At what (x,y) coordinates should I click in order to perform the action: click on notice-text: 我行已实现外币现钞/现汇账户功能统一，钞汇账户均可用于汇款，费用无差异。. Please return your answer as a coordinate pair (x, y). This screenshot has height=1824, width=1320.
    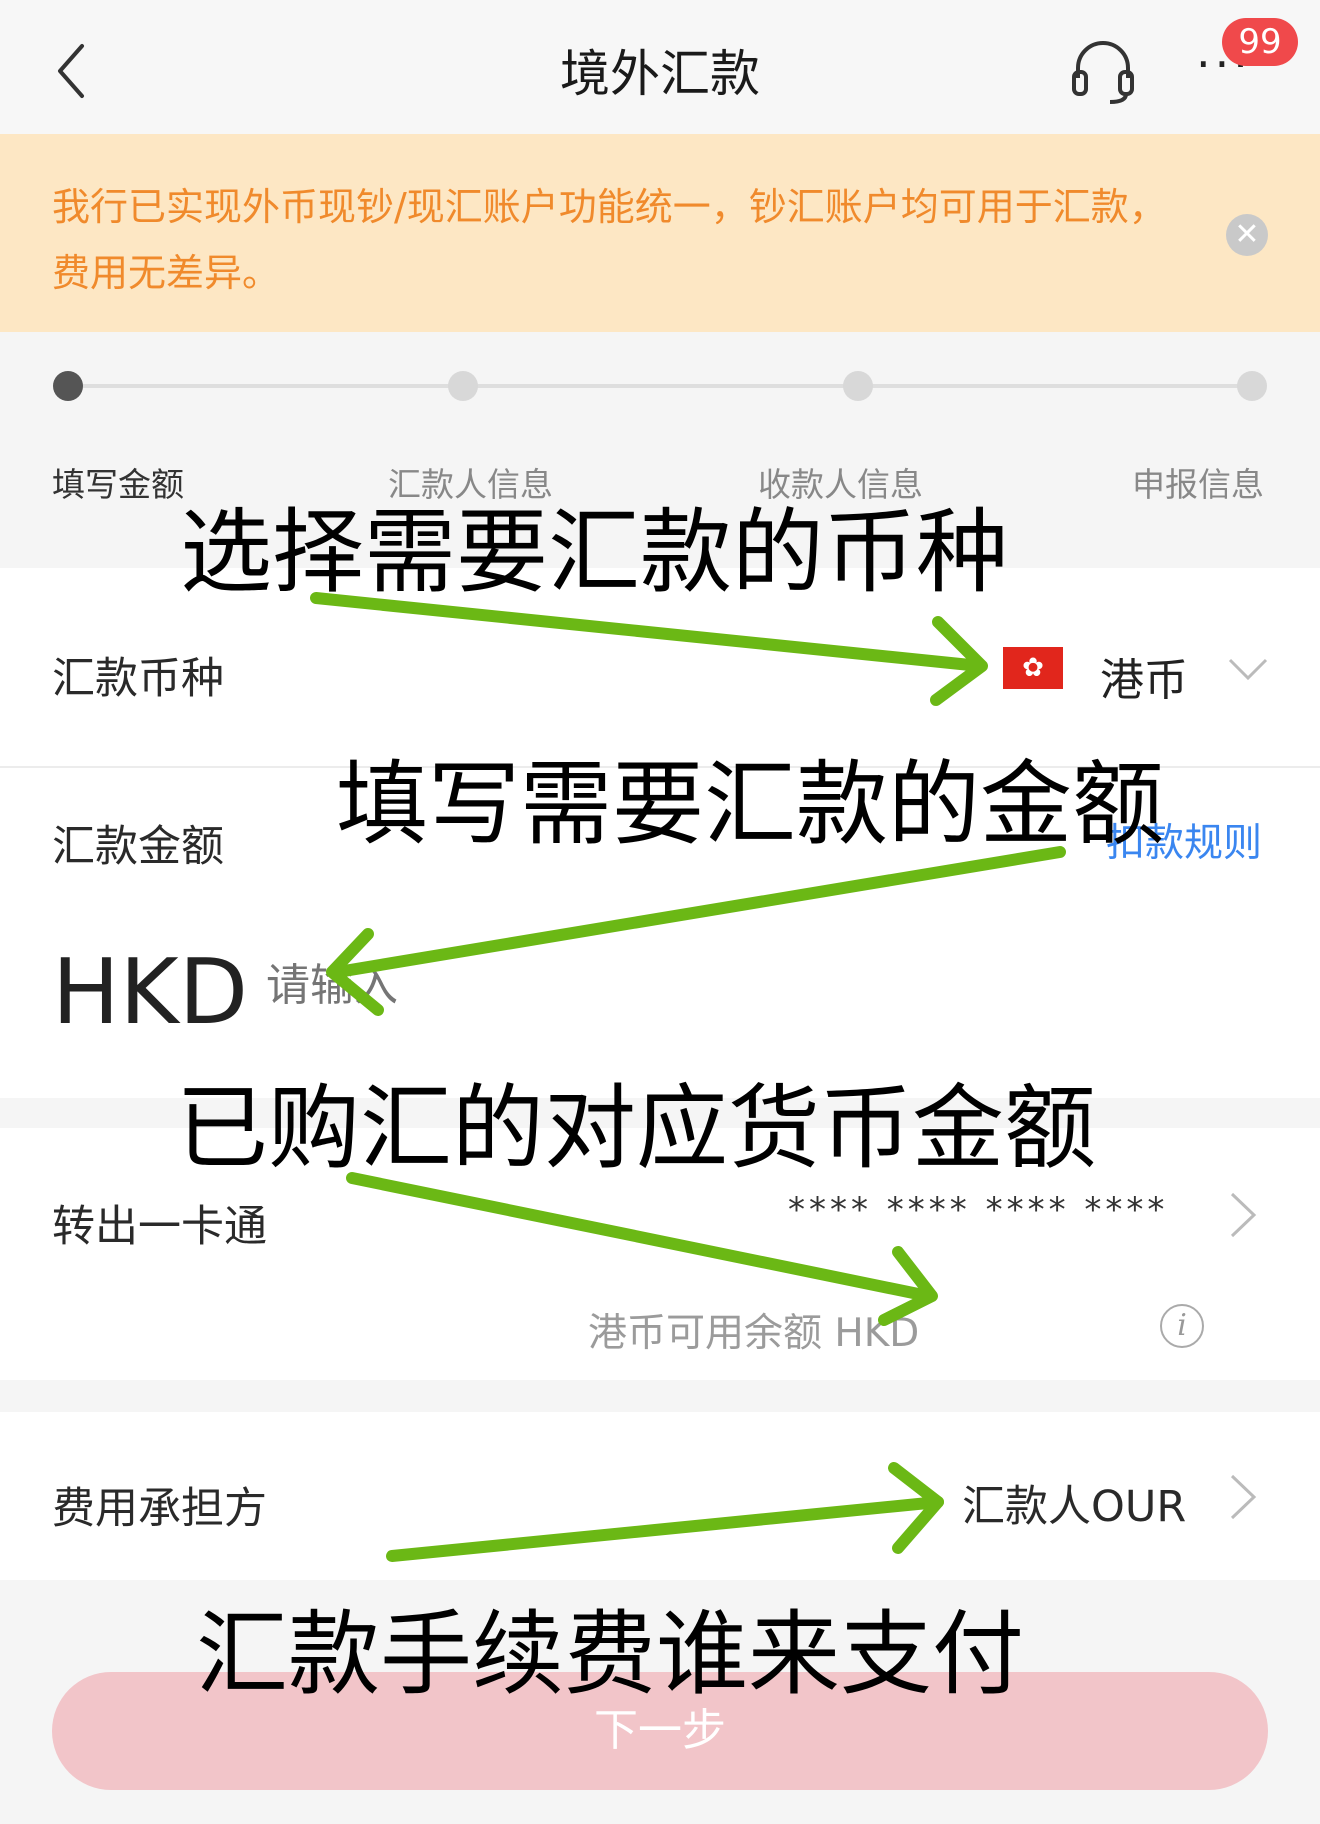
    Looking at the image, I should click on (609, 240).